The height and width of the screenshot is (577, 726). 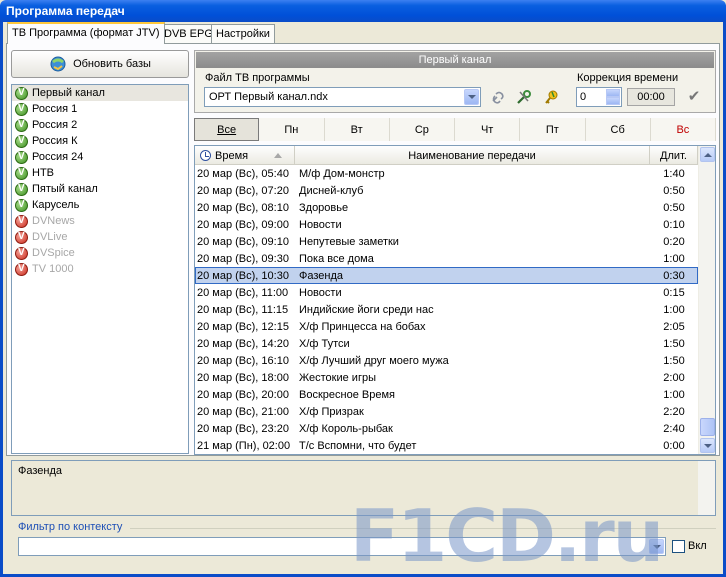 I want to click on table-row: 20 мар (Вс), 11:00 Новости 0:15, so click(x=446, y=292).